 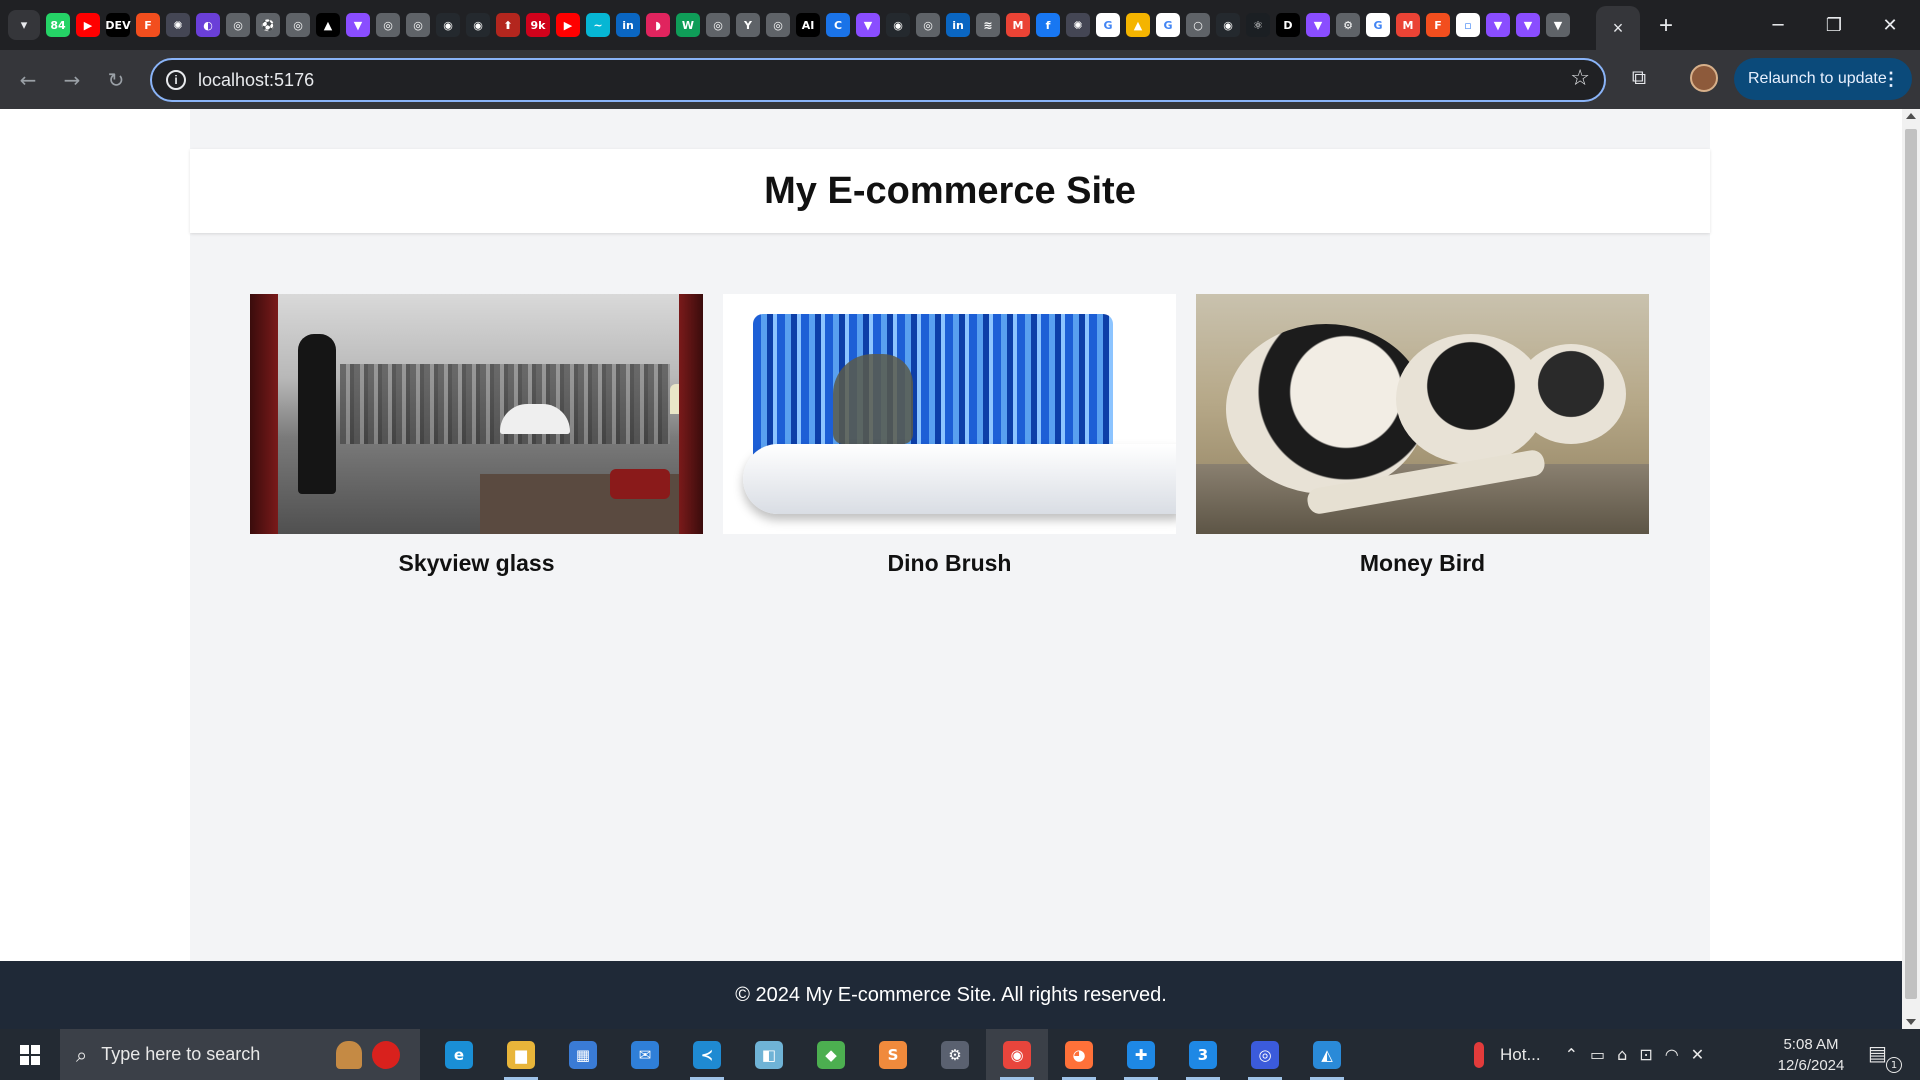 What do you see at coordinates (707, 1054) in the screenshot?
I see `taskbar-app: ≺` at bounding box center [707, 1054].